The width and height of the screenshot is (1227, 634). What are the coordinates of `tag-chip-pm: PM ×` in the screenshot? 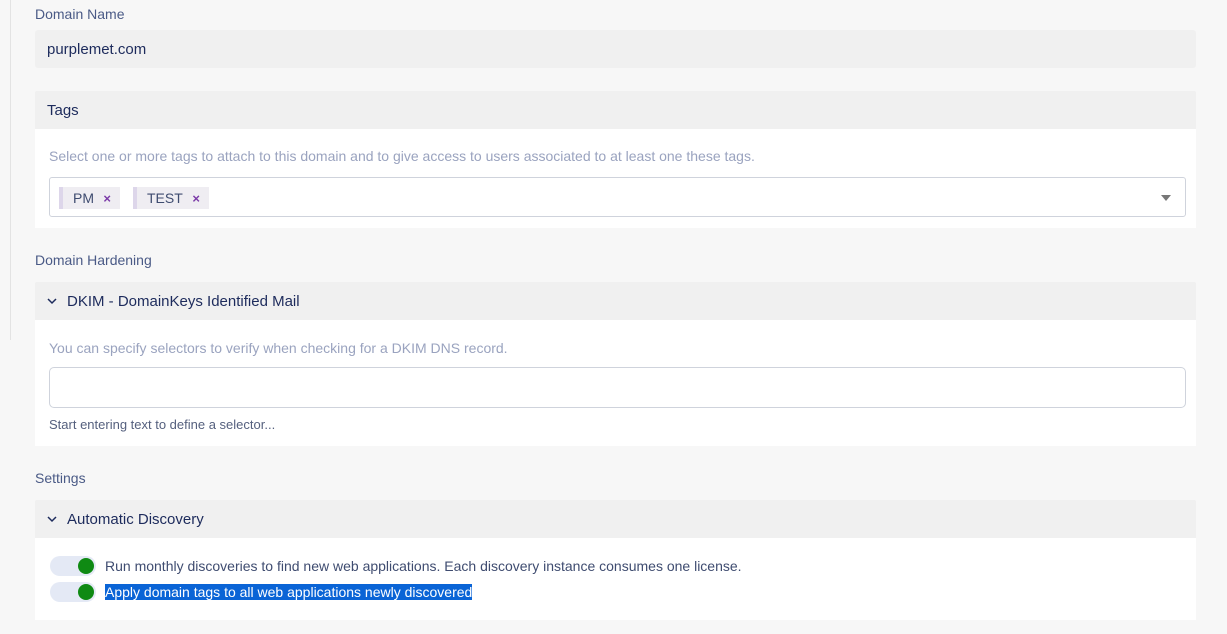 It's located at (89, 198).